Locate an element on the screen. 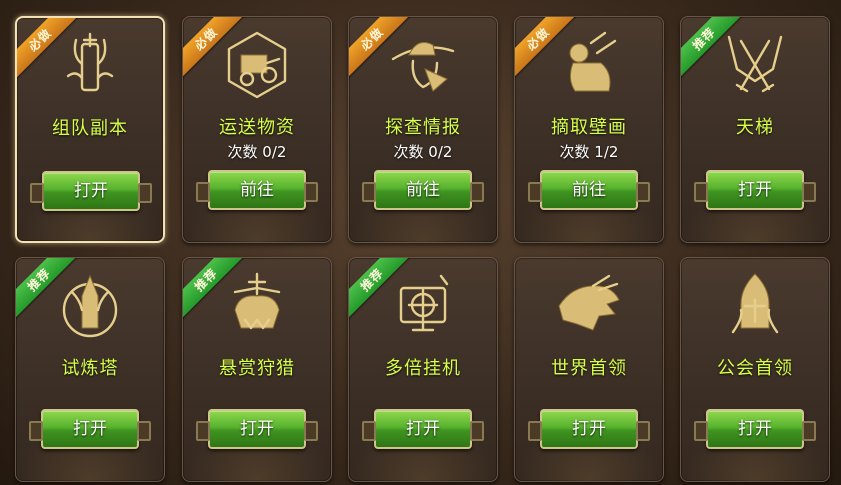 The image size is (841, 485). knight-helm-icon is located at coordinates (755, 303).